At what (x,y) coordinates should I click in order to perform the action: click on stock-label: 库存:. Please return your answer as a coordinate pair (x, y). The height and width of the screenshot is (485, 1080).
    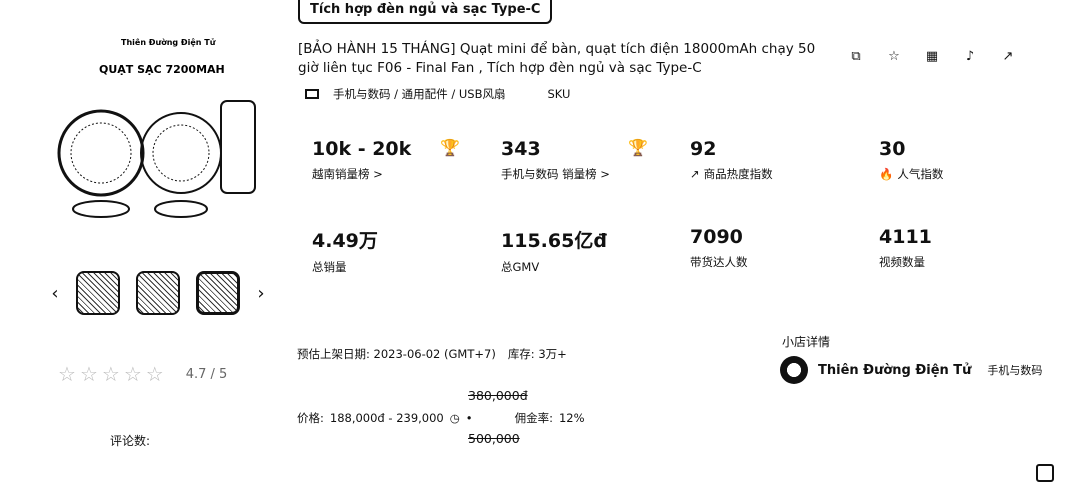
    Looking at the image, I should click on (521, 354).